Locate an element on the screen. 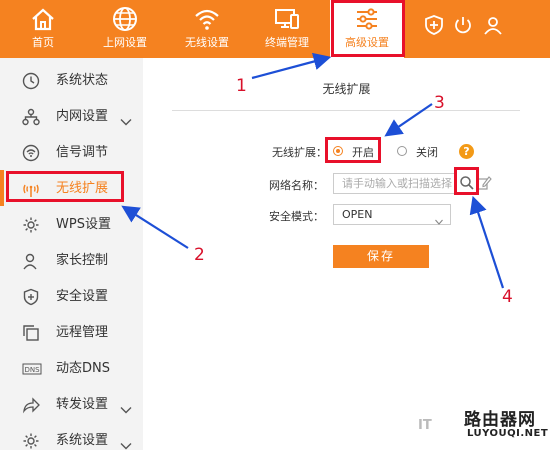 The image size is (550, 450). watermark-url: LUYOUQI.NET is located at coordinates (508, 433).